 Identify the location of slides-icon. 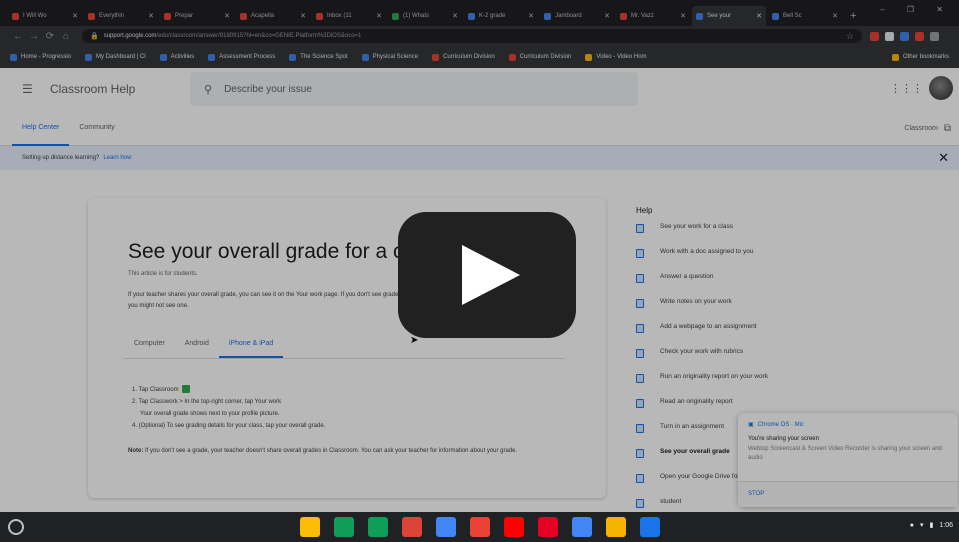
(615, 527).